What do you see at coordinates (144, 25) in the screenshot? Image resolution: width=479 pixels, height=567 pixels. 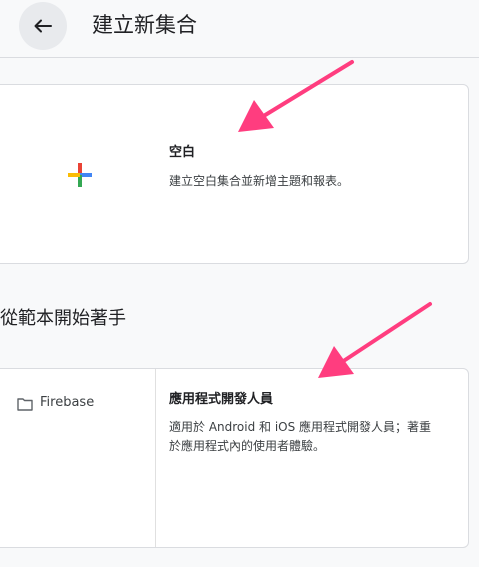 I see `page-title: 建立新集合` at bounding box center [144, 25].